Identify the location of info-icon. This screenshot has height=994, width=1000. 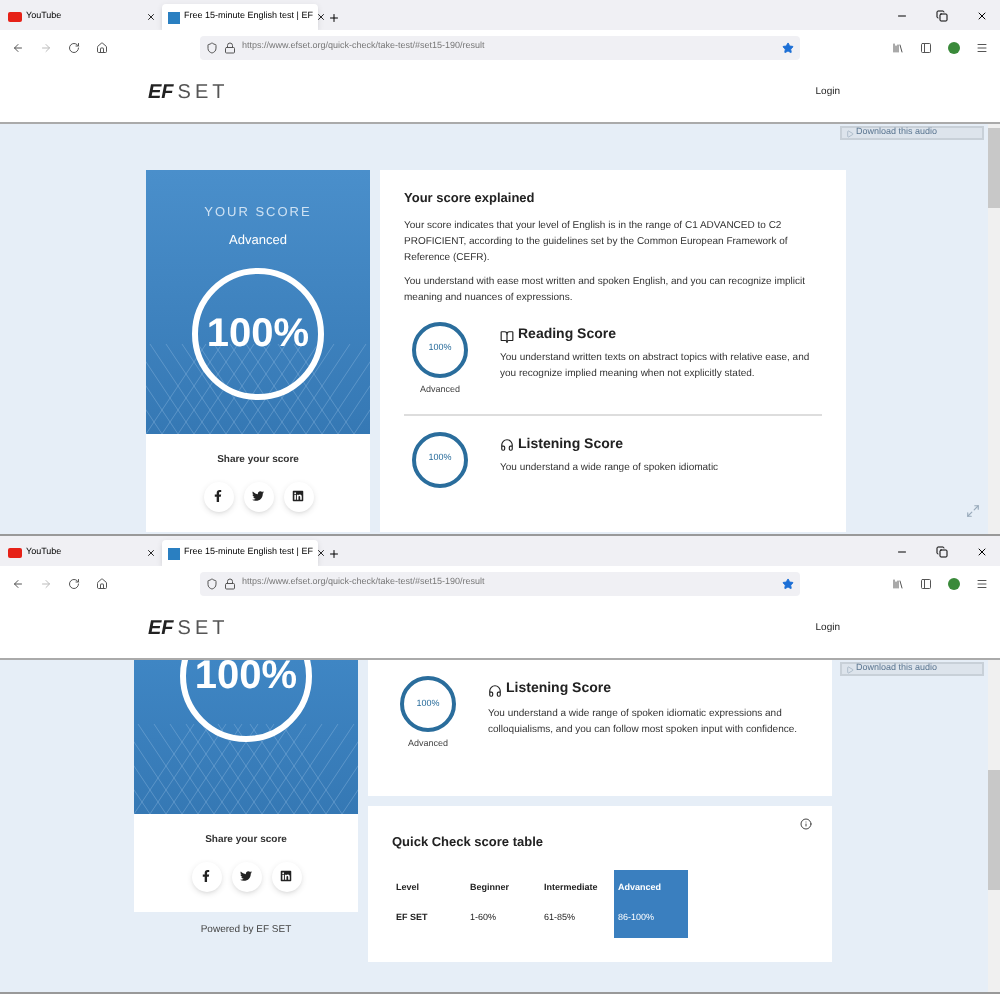
(806, 823).